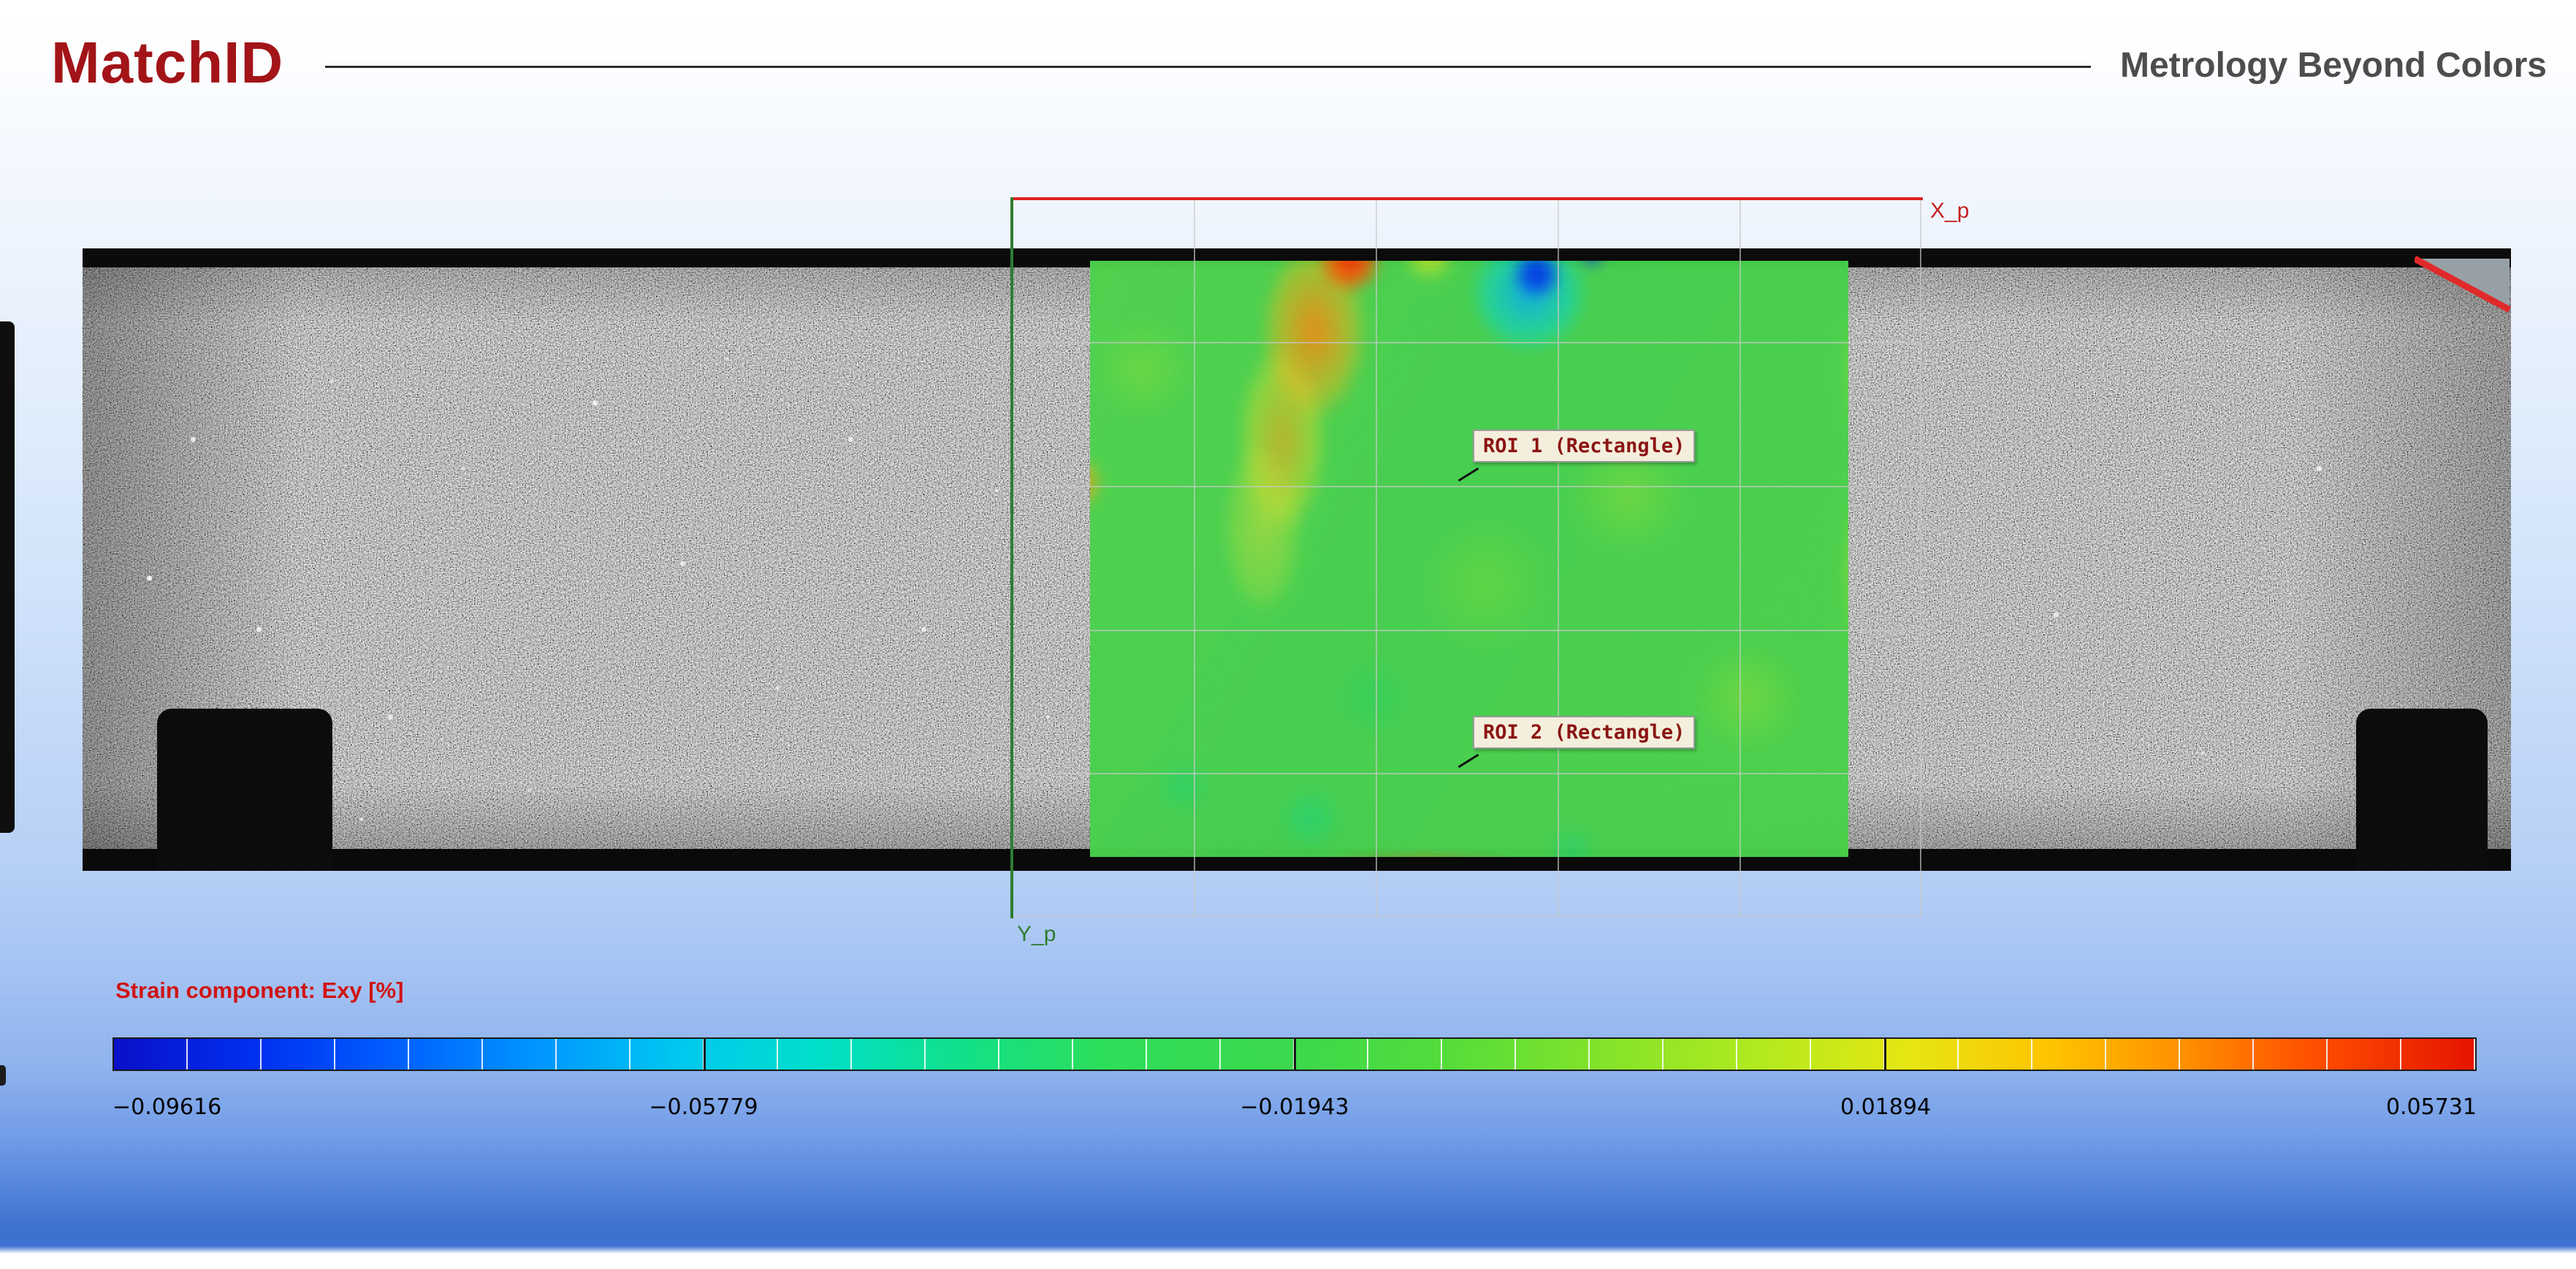 Image resolution: width=2576 pixels, height=1269 pixels. What do you see at coordinates (1886, 1107) in the screenshot?
I see `colorbar-tick-label: 0.01894` at bounding box center [1886, 1107].